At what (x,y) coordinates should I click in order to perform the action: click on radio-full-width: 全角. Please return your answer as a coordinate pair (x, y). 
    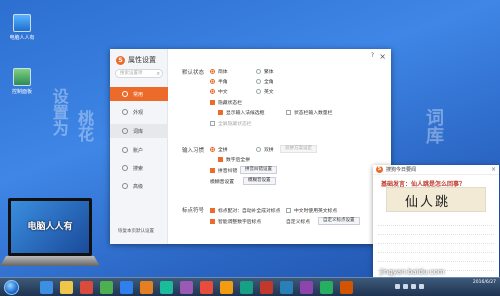
    Looking at the image, I should click on (265, 81).